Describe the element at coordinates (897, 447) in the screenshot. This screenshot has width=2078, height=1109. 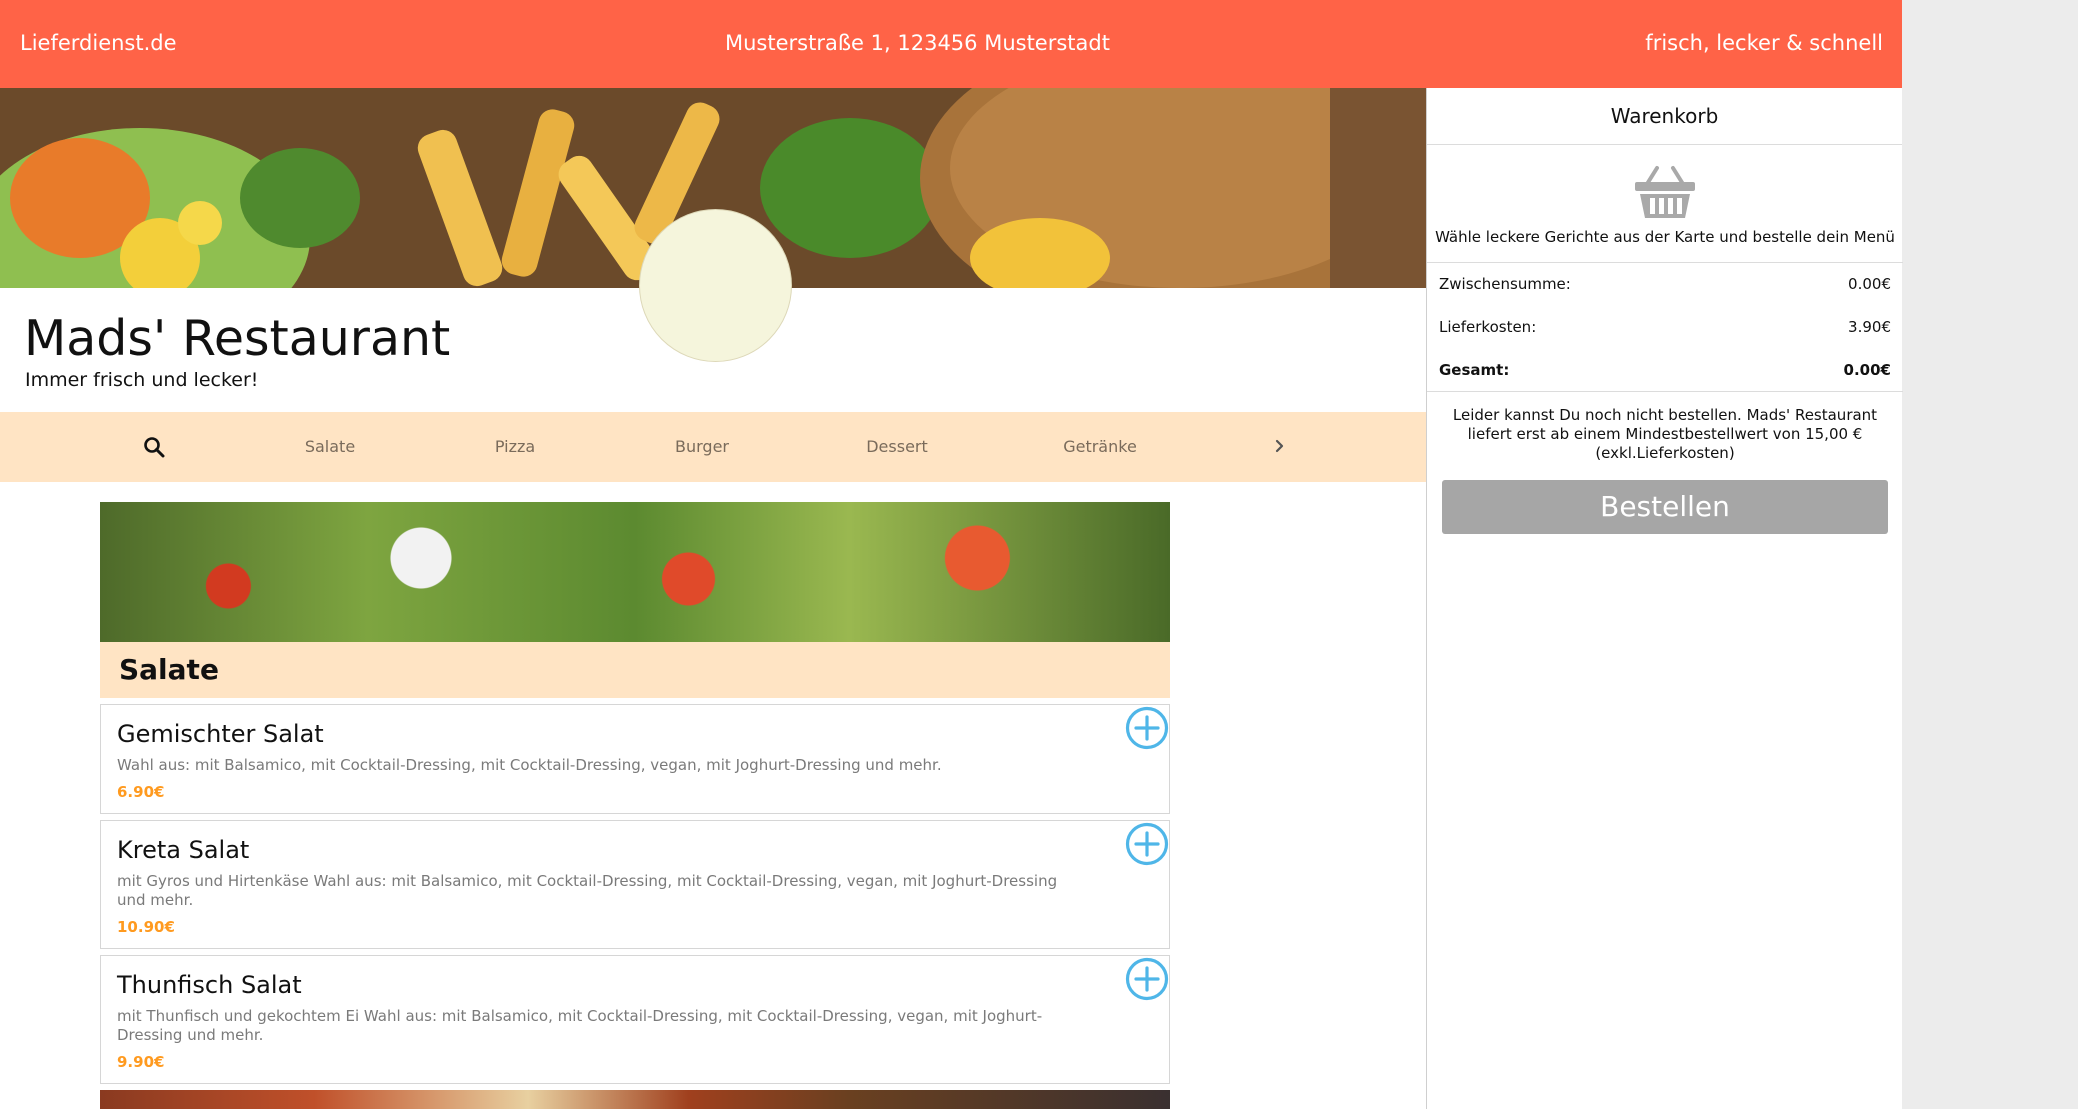
I see `category-tab-dessert: Dessert` at that location.